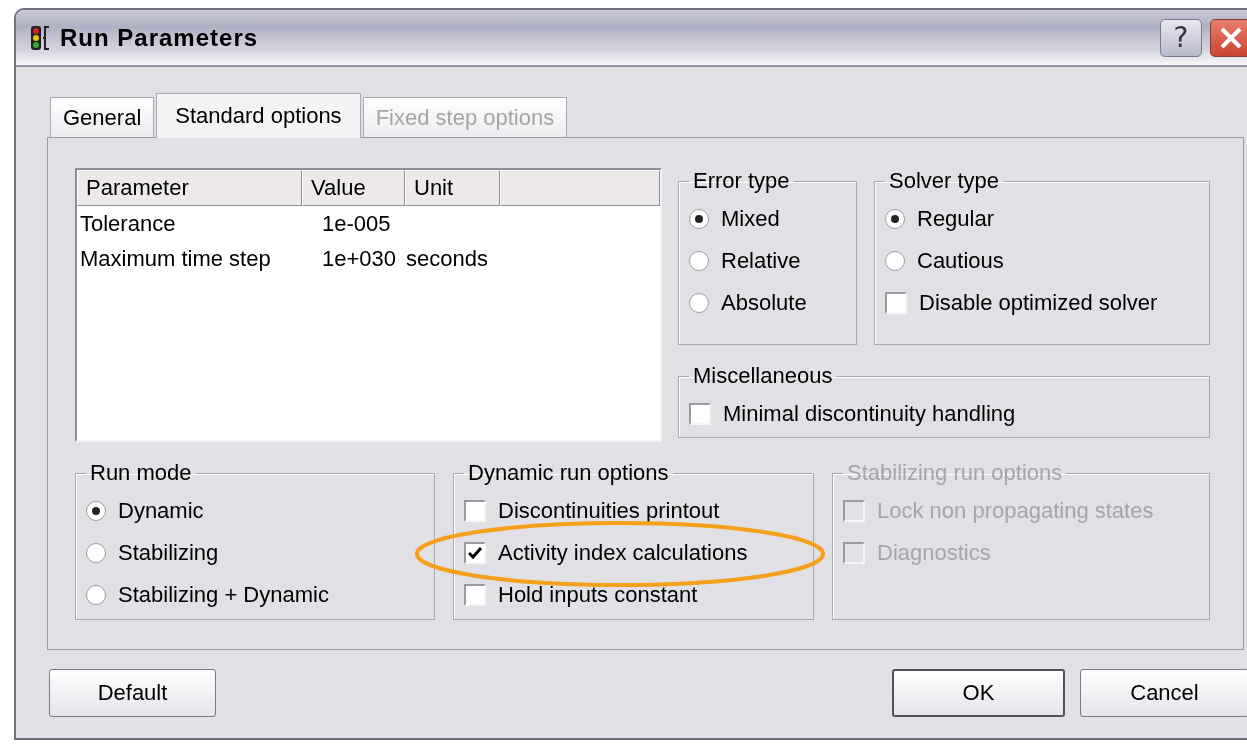  What do you see at coordinates (761, 261) in the screenshot?
I see `option-label: Relative` at bounding box center [761, 261].